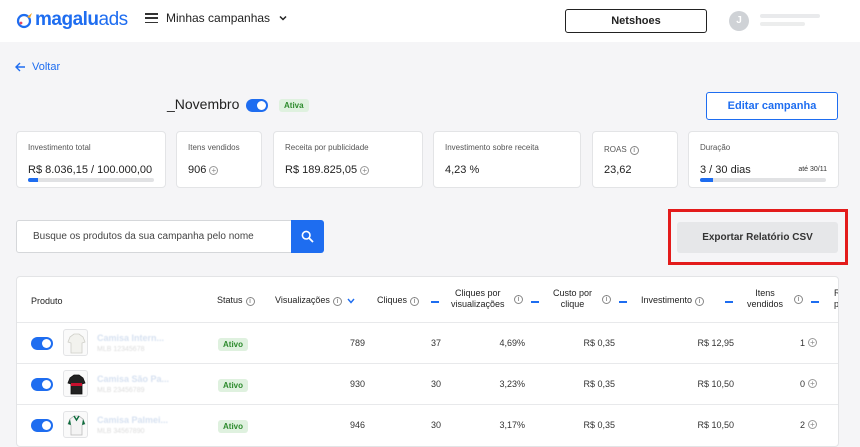 This screenshot has height=447, width=860. I want to click on campaigns-menu-label: Minhas campanhas, so click(218, 18).